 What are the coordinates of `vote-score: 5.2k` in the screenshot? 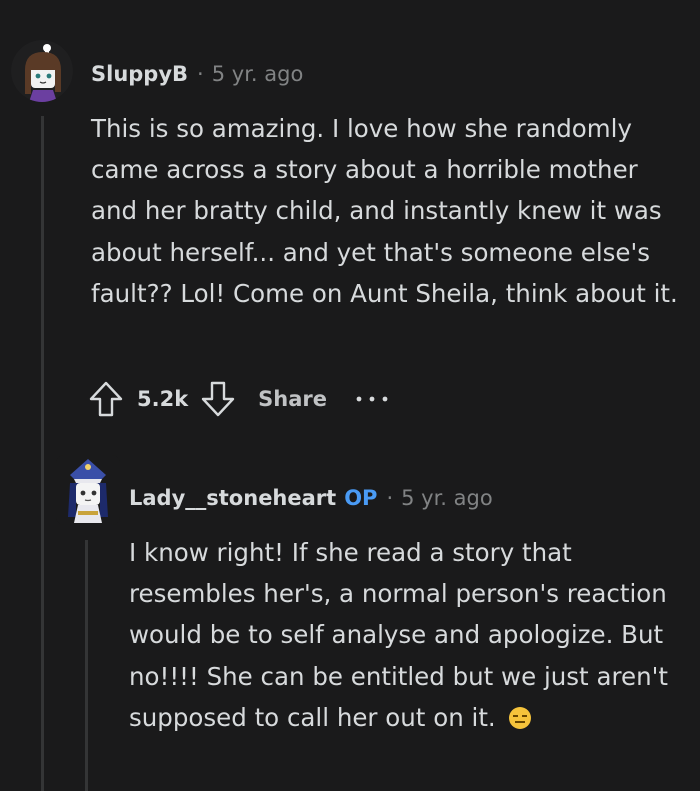 It's located at (163, 399).